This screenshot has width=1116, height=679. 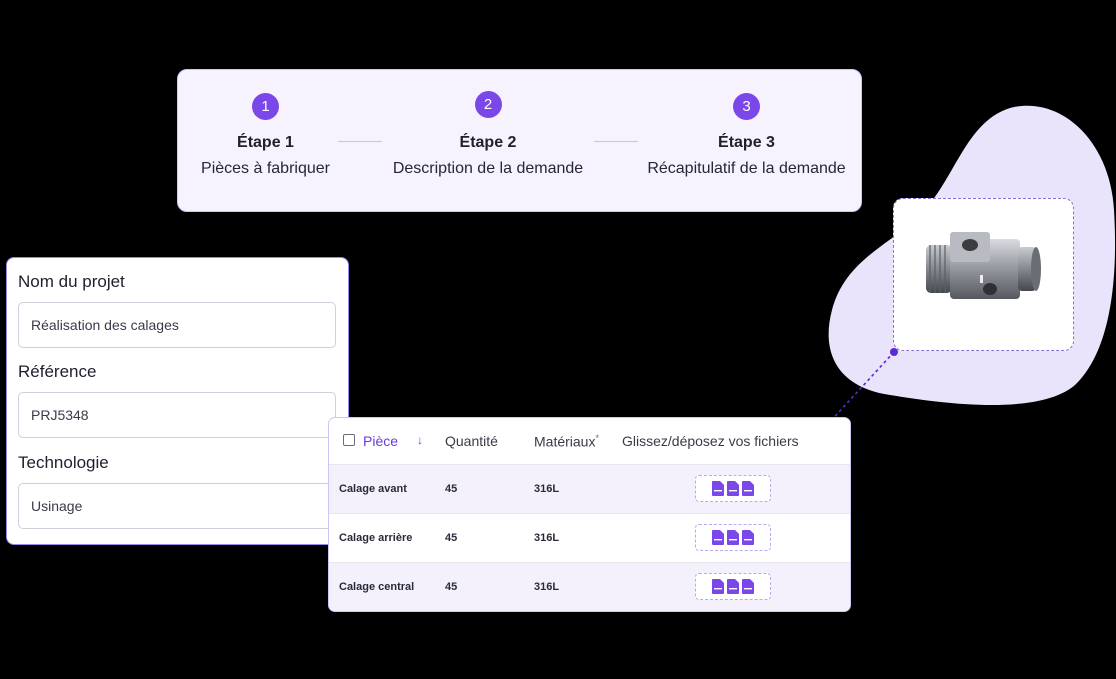 What do you see at coordinates (265, 142) in the screenshot?
I see `step-1-title: Étape 1` at bounding box center [265, 142].